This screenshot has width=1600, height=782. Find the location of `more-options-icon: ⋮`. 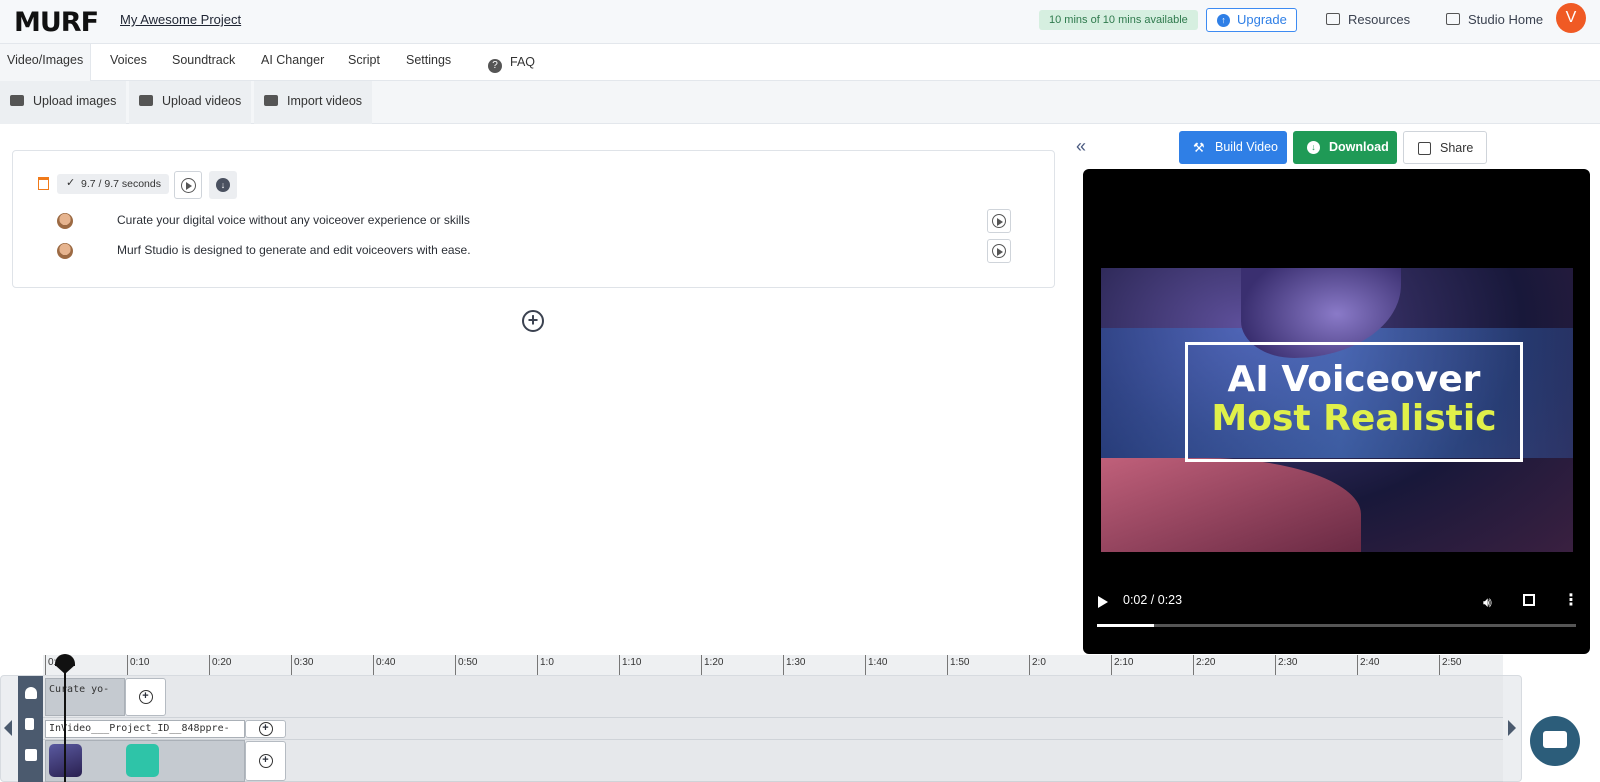

more-options-icon: ⋮ is located at coordinates (1571, 600).